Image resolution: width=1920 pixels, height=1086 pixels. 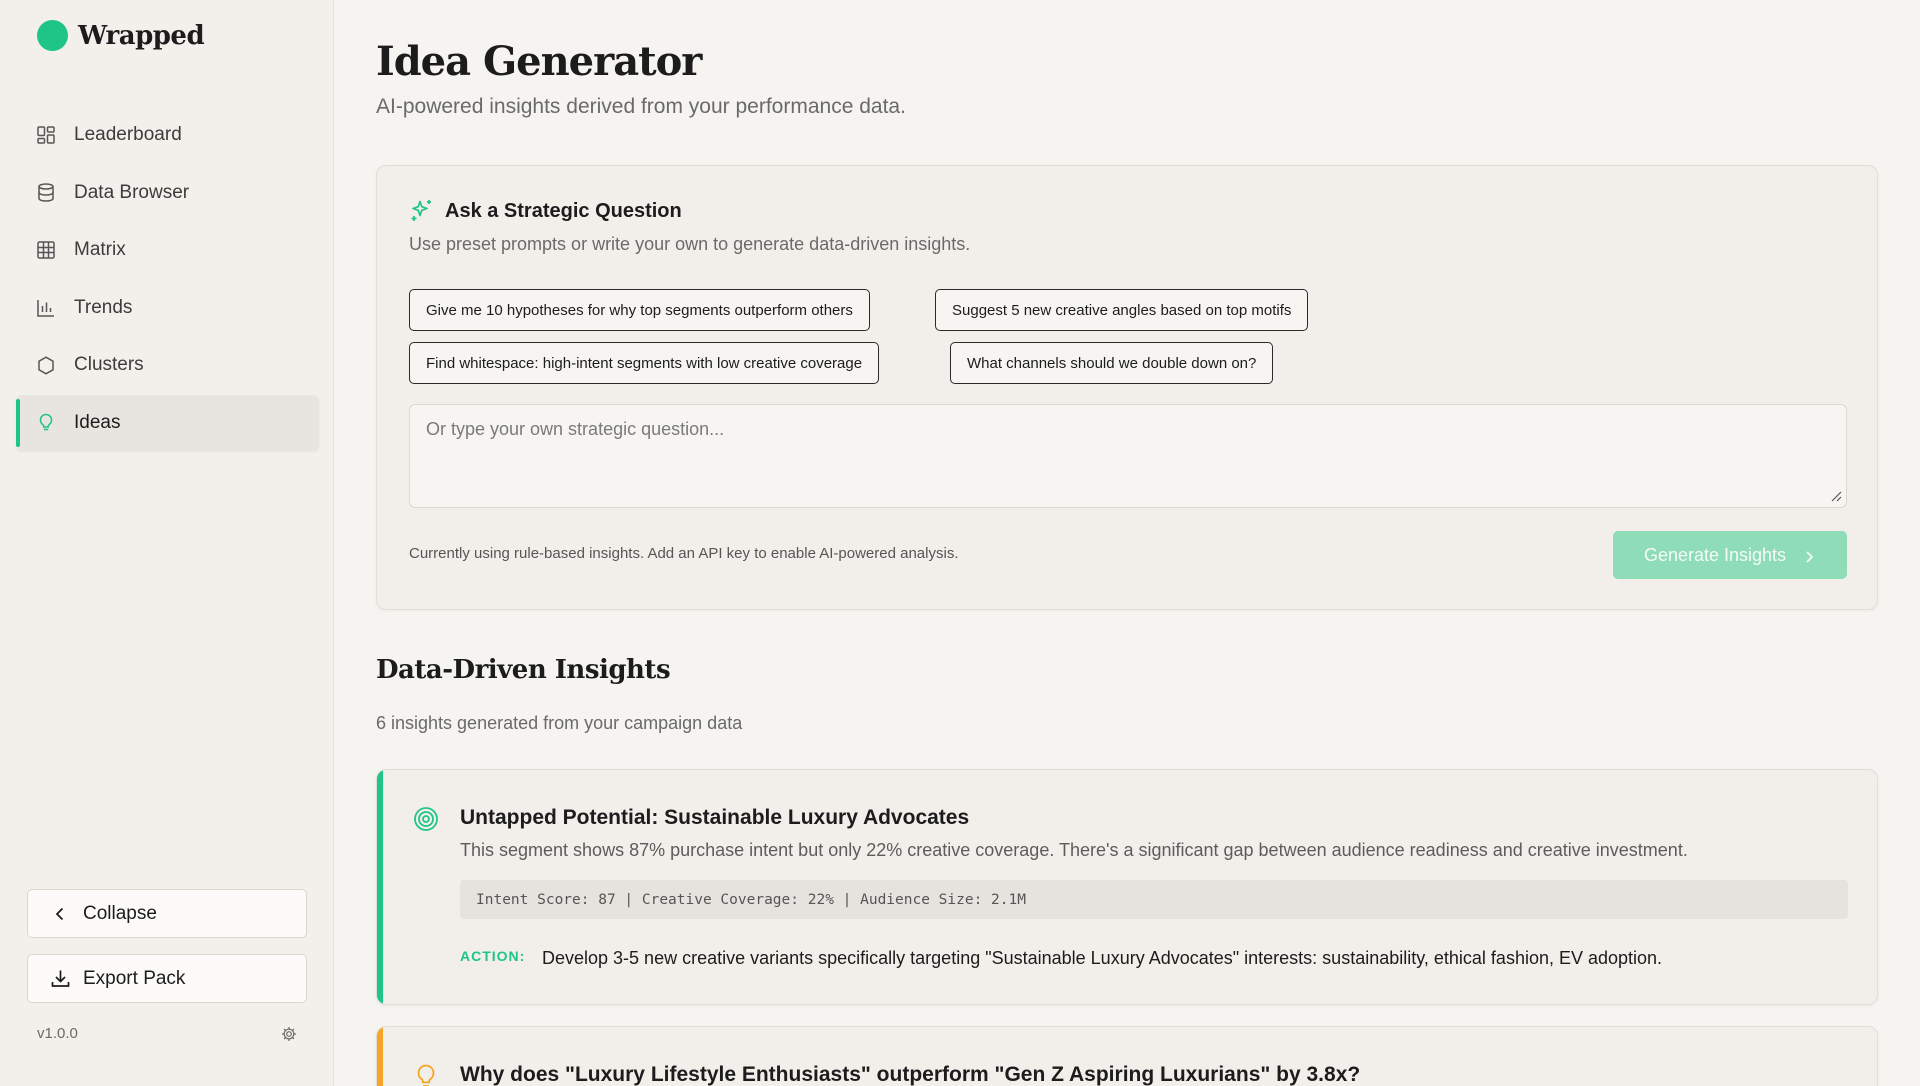 What do you see at coordinates (426, 819) in the screenshot?
I see `target-icon` at bounding box center [426, 819].